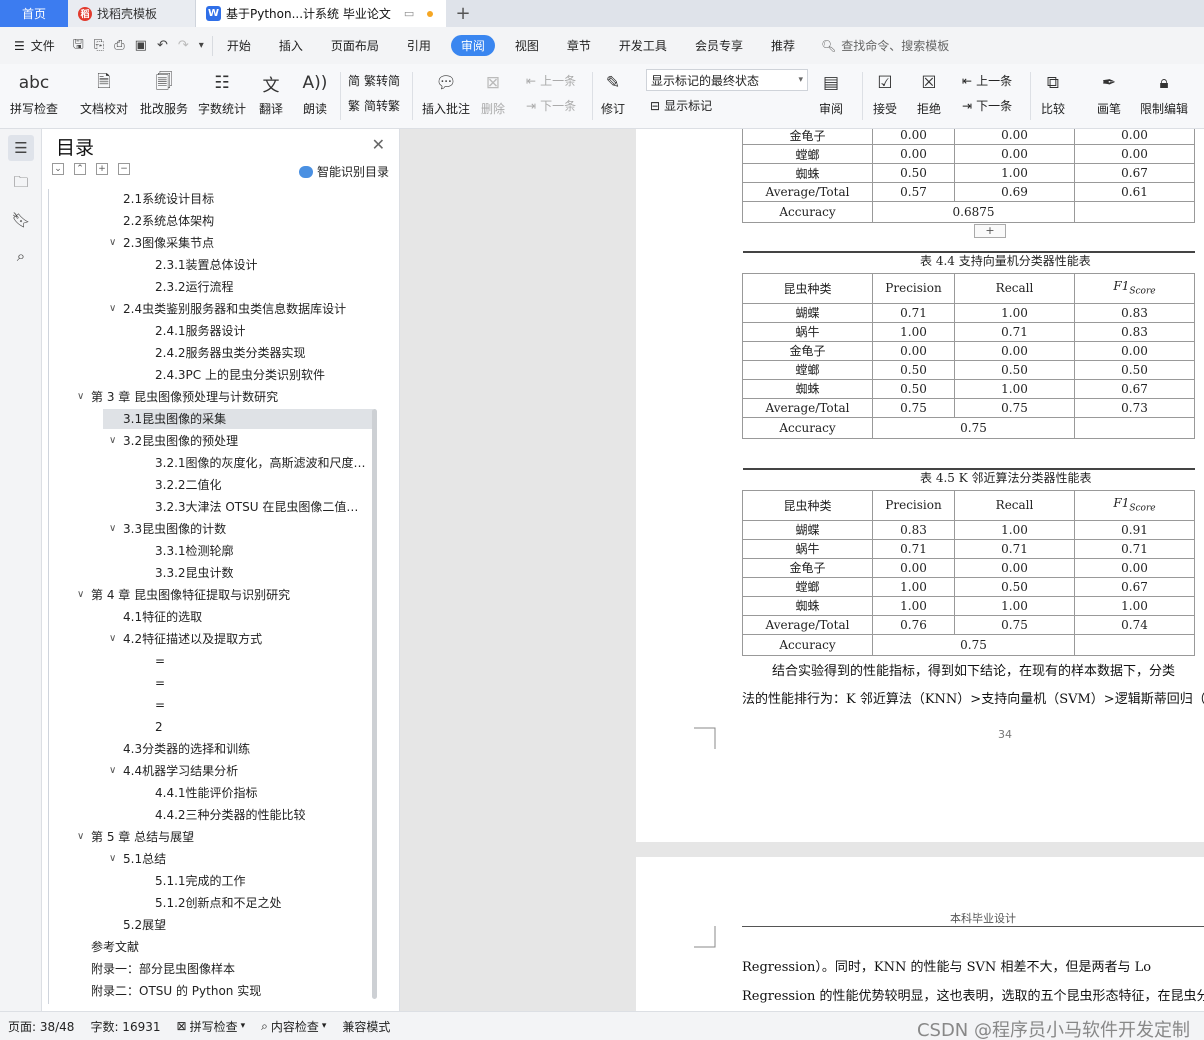 The width and height of the screenshot is (1204, 1040). I want to click on toc-item: 4.4.2三种分类器的性能比较, so click(230, 815).